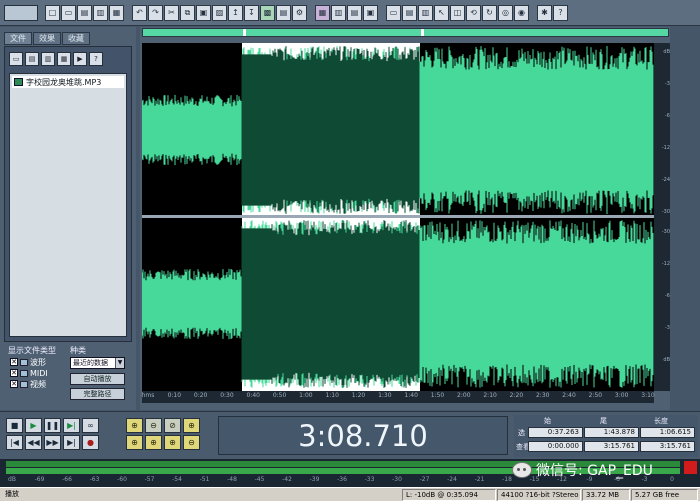  I want to click on panel-tabs: 文件 效果 收藏, so click(47, 38).